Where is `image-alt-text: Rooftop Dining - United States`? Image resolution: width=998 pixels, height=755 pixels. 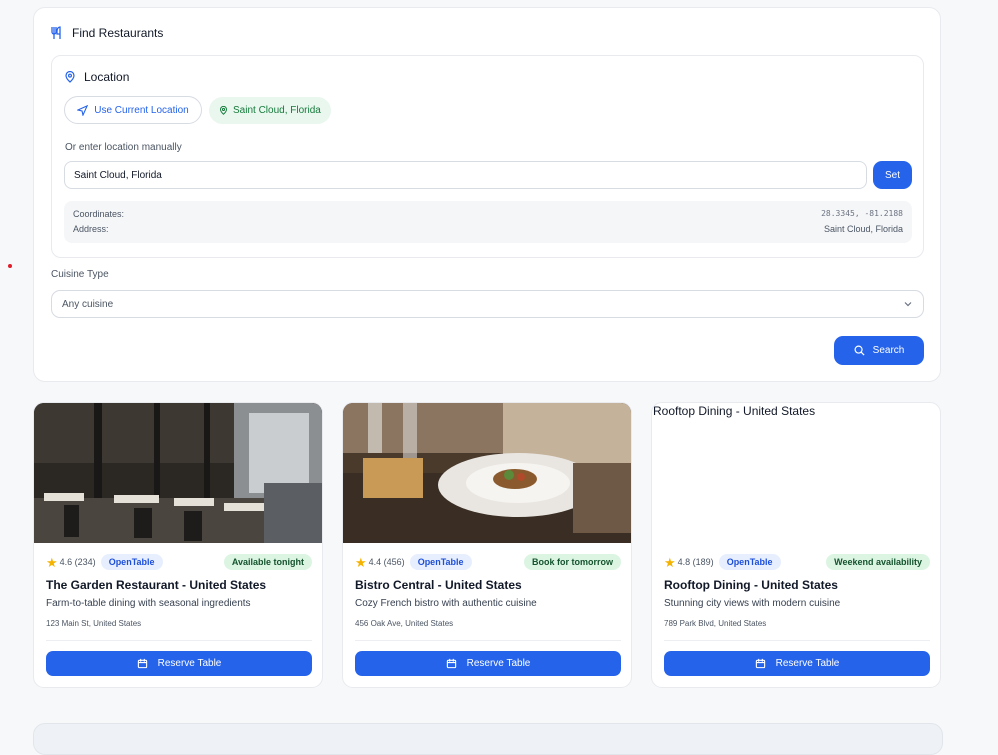 image-alt-text: Rooftop Dining - United States is located at coordinates (734, 411).